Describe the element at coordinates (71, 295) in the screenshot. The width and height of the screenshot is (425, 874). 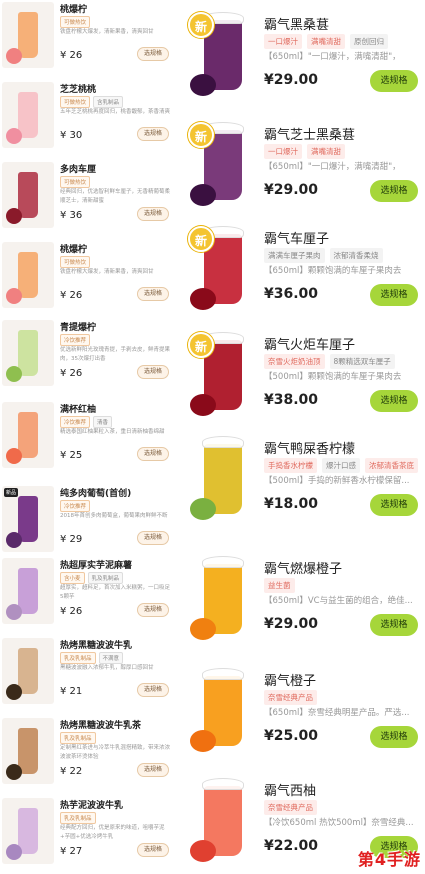
I see `product-price: ¥ 26` at that location.